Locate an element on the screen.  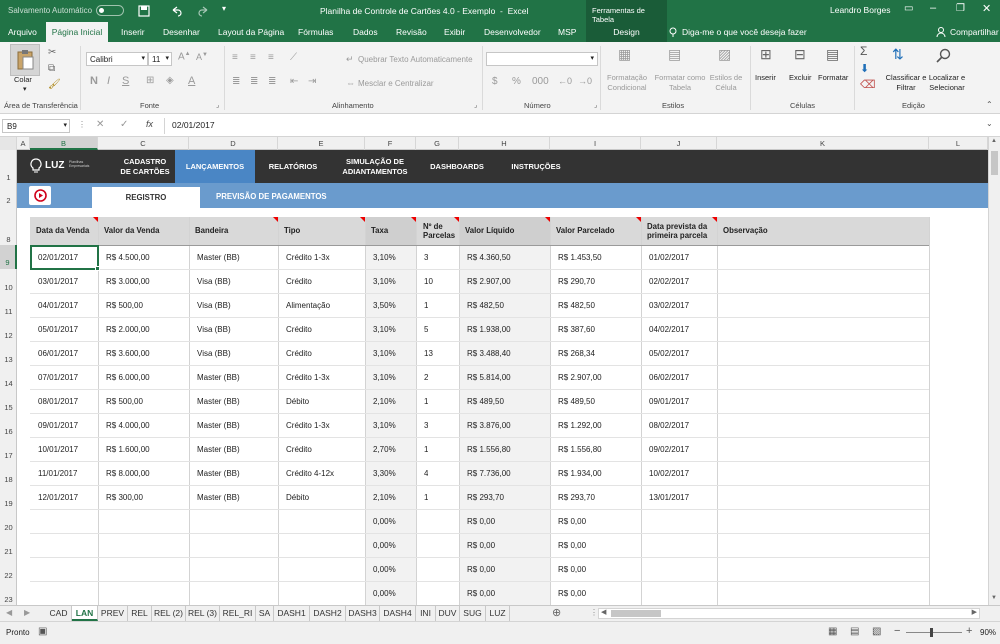
cell-valor-parcelado: R$ 489,50 is located at coordinates (576, 401).